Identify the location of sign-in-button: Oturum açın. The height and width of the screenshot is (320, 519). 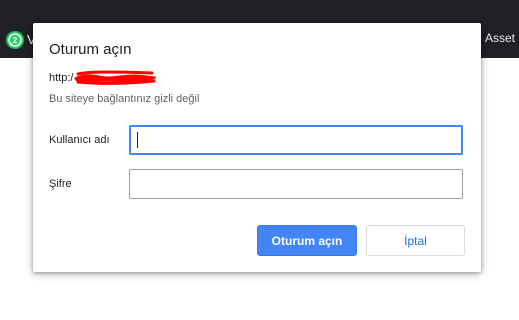
(307, 240).